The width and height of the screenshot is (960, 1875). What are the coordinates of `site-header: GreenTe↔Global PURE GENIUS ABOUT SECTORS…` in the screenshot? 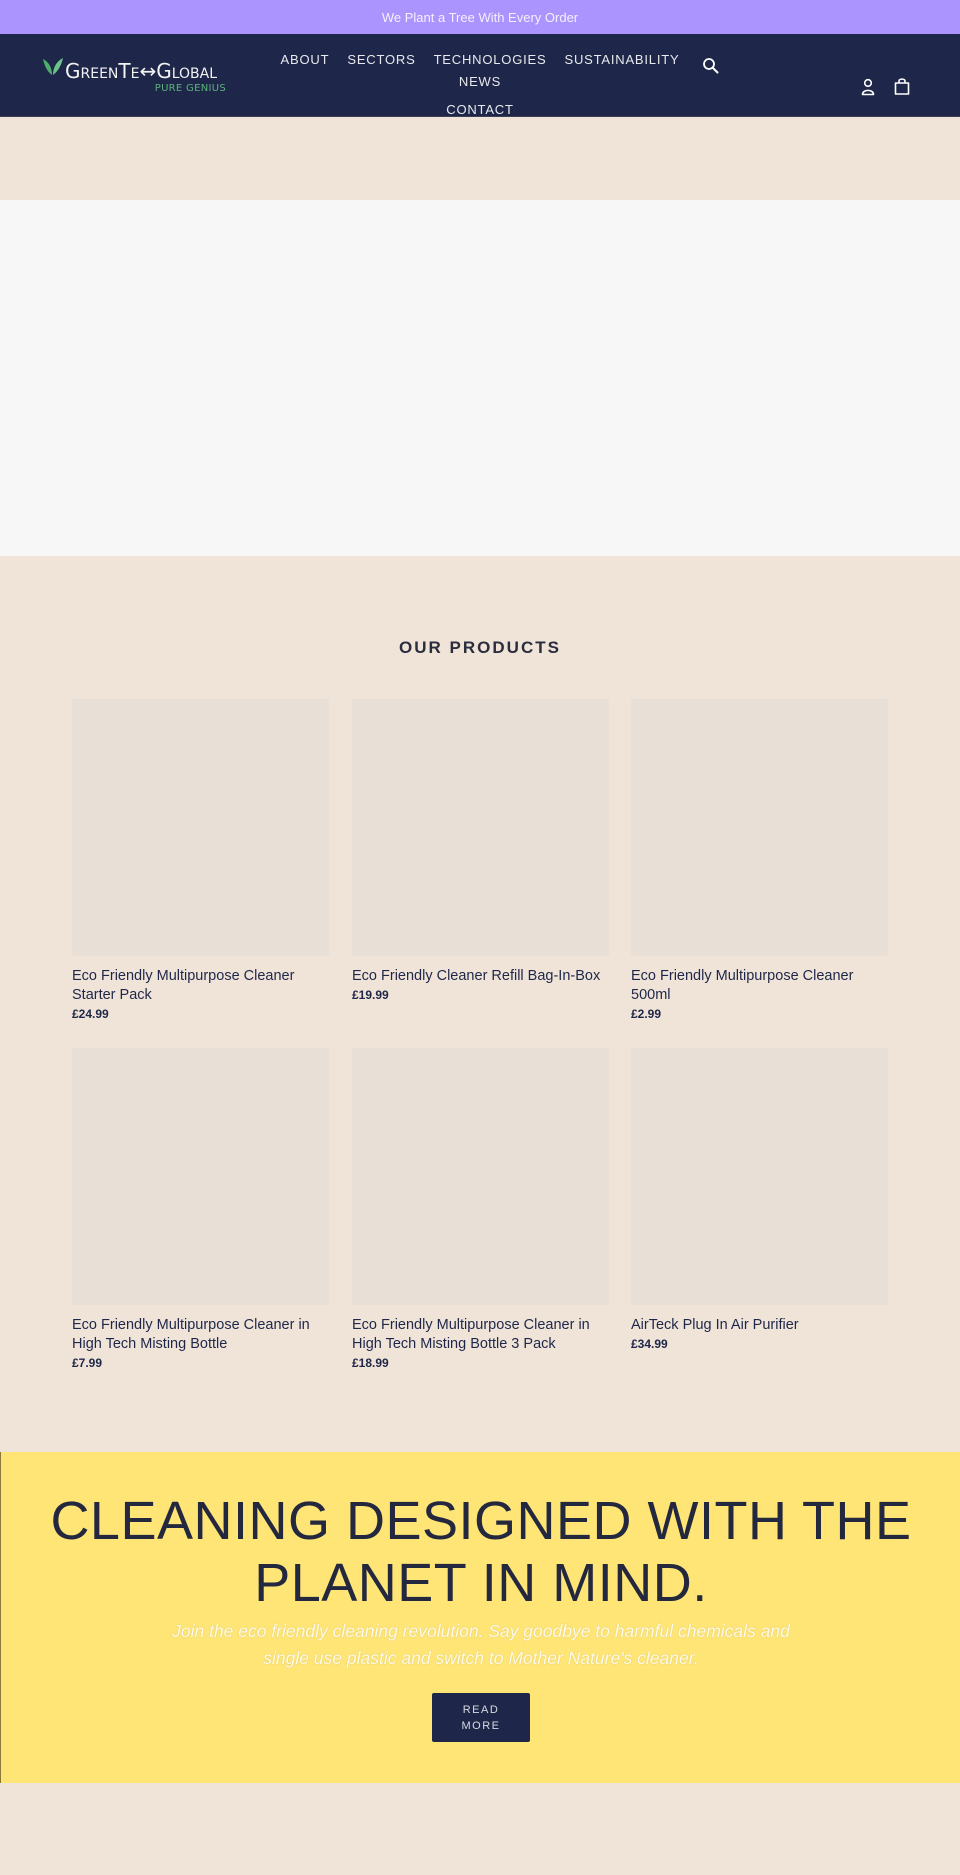 It's located at (480, 75).